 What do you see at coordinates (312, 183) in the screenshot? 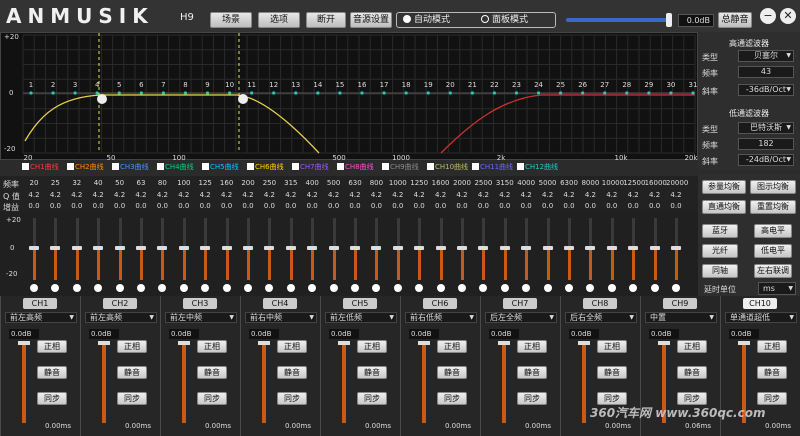
I see `band-freq-cell: 400` at bounding box center [312, 183].